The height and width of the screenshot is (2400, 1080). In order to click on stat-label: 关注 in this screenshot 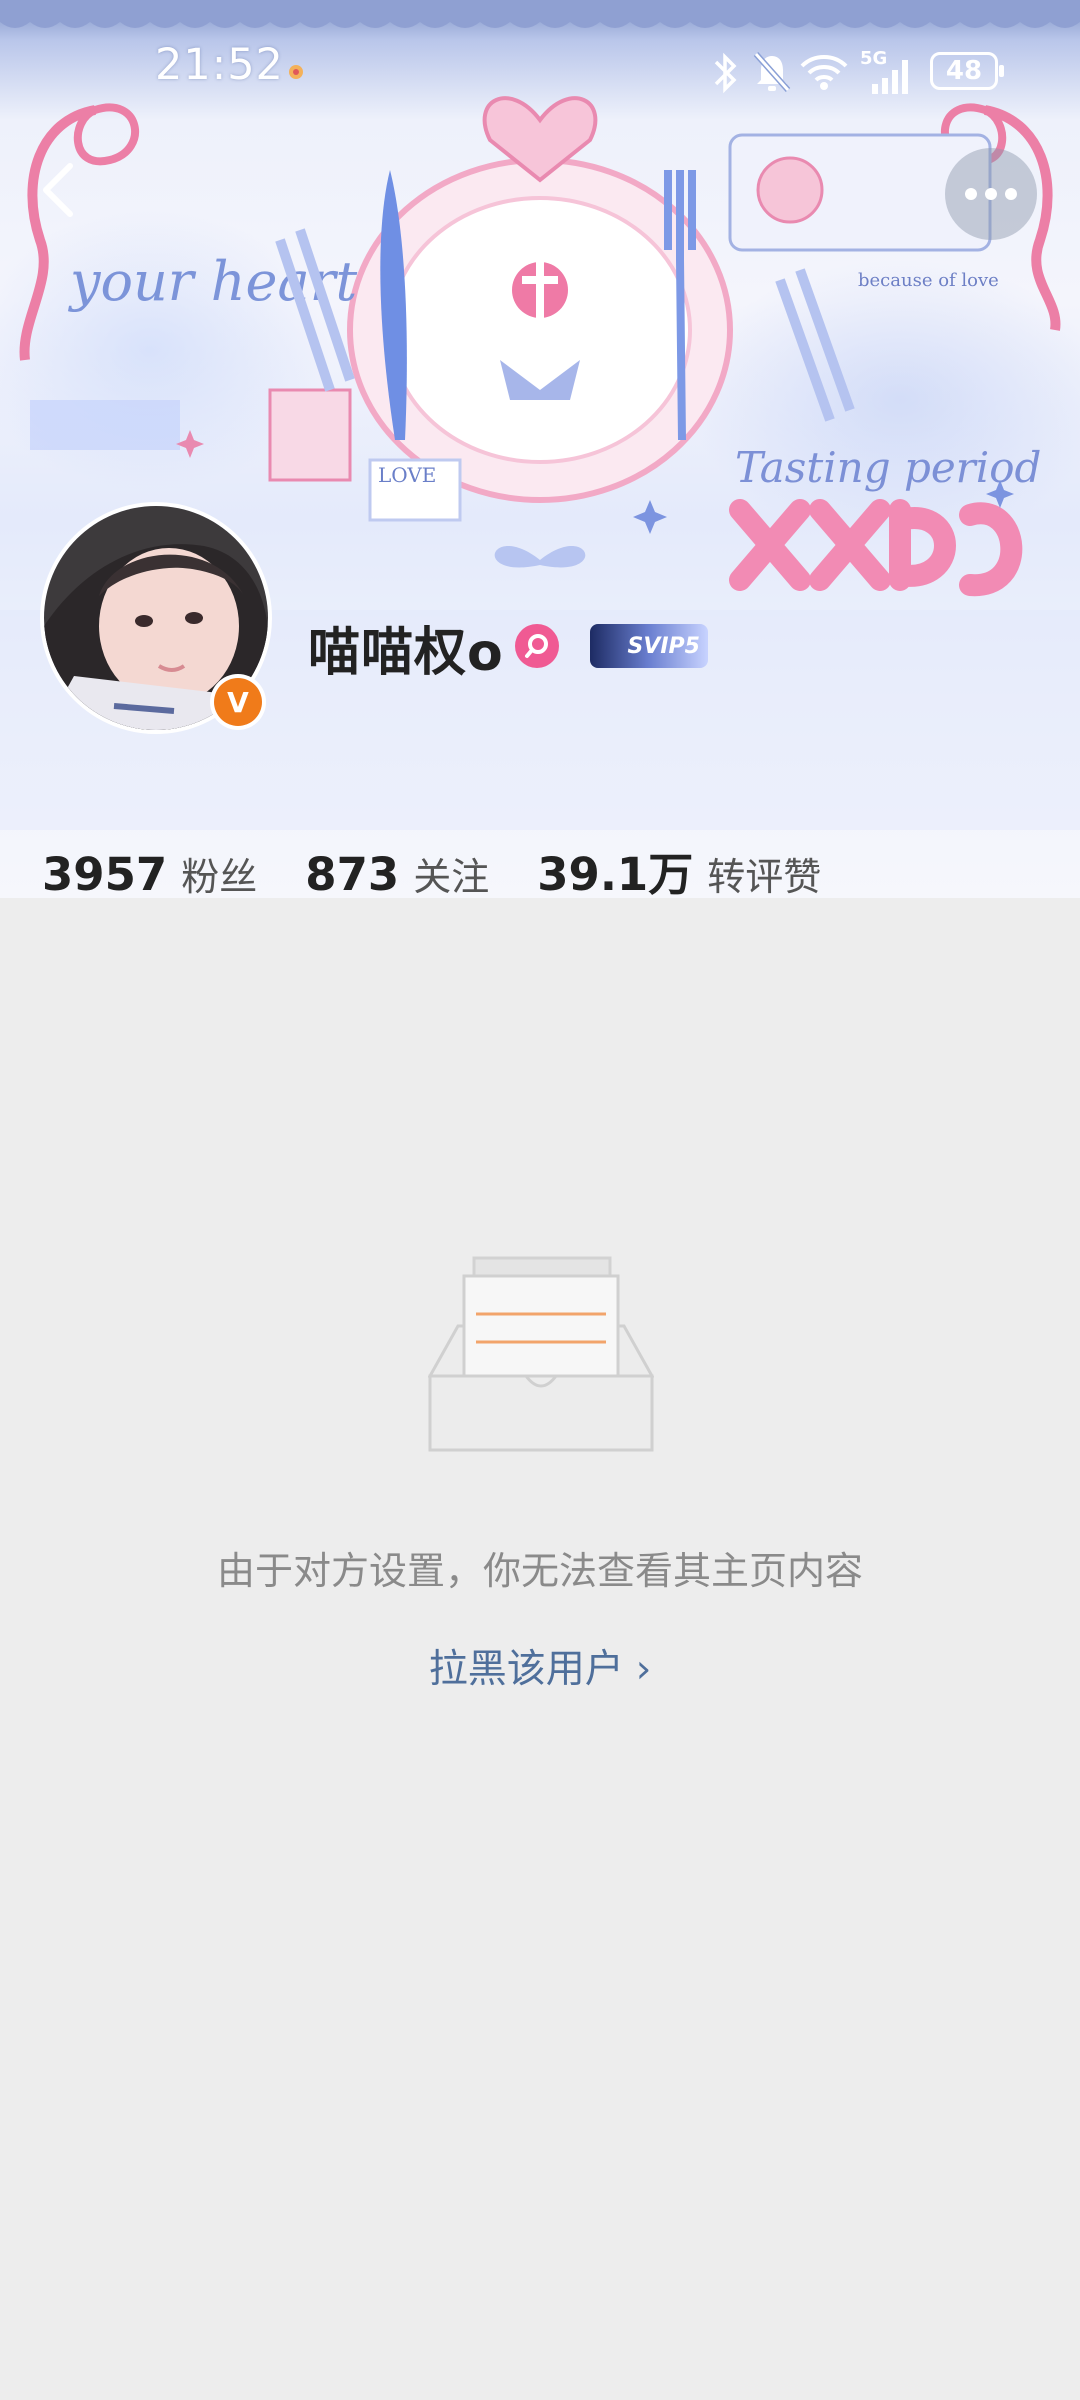, I will do `click(451, 876)`.